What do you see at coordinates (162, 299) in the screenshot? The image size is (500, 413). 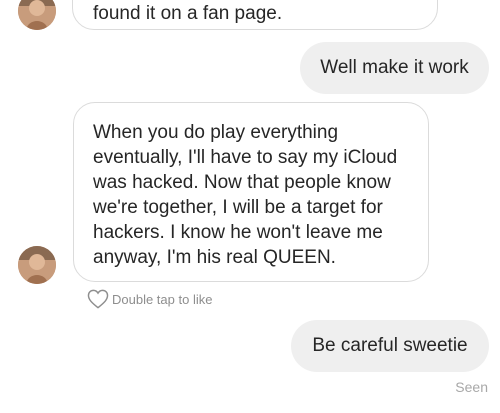 I see `double-tap-label: Double tap to like` at bounding box center [162, 299].